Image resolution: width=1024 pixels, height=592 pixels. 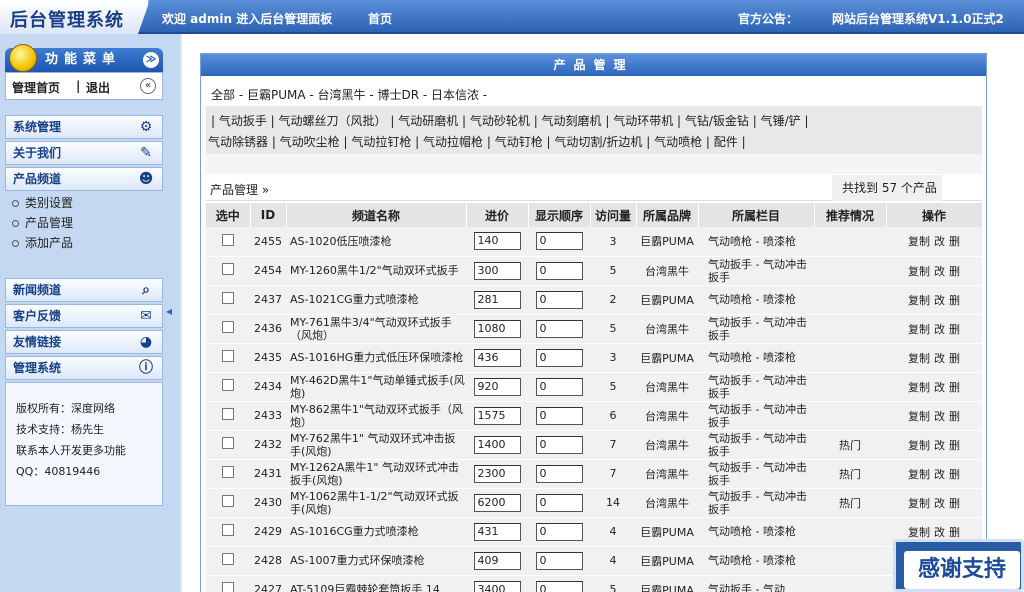 I want to click on visits-cell: 5, so click(x=613, y=387).